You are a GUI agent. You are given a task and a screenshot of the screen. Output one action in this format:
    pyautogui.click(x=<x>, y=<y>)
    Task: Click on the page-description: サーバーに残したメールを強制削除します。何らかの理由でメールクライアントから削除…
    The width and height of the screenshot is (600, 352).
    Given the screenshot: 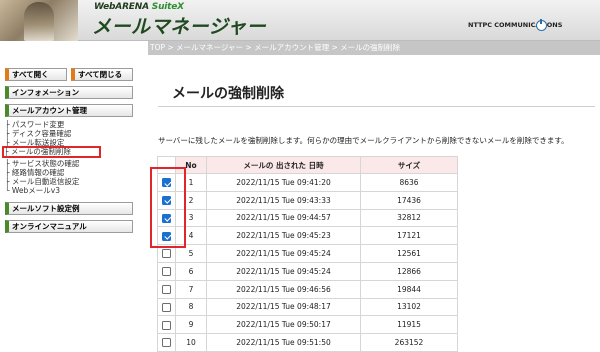 What is the action you would take?
    pyautogui.click(x=363, y=140)
    